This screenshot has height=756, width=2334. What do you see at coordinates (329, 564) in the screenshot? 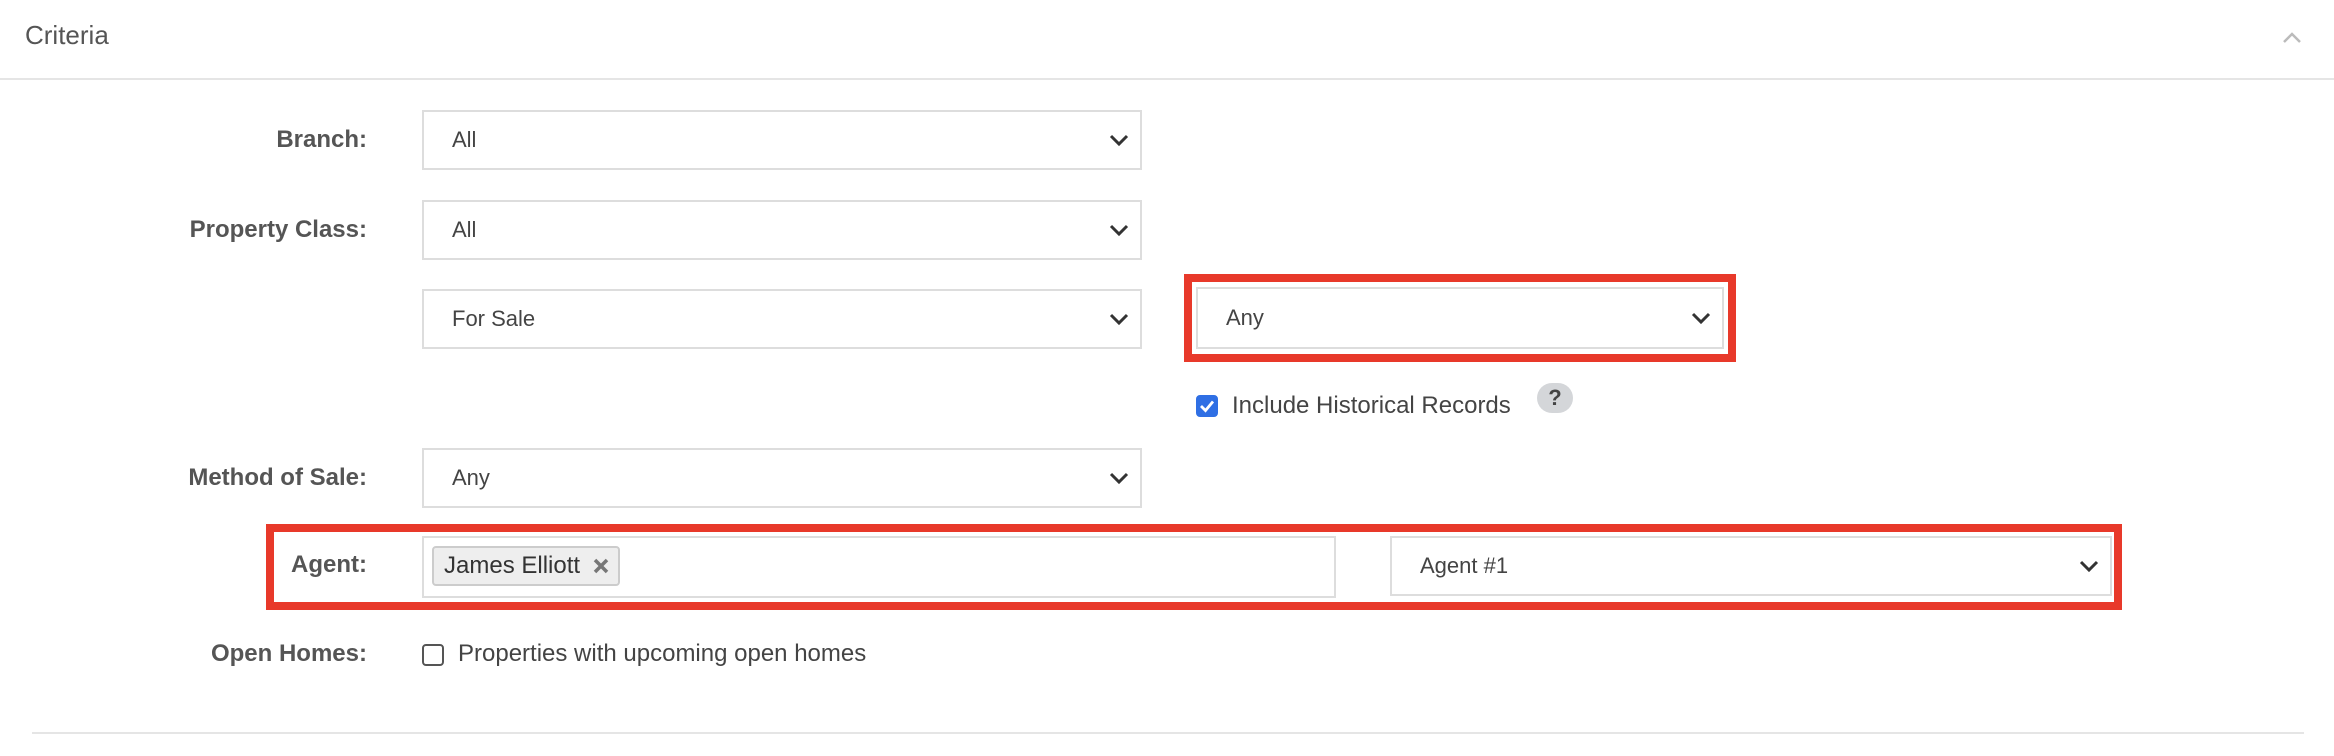
I see `agent-label: Agent:` at bounding box center [329, 564].